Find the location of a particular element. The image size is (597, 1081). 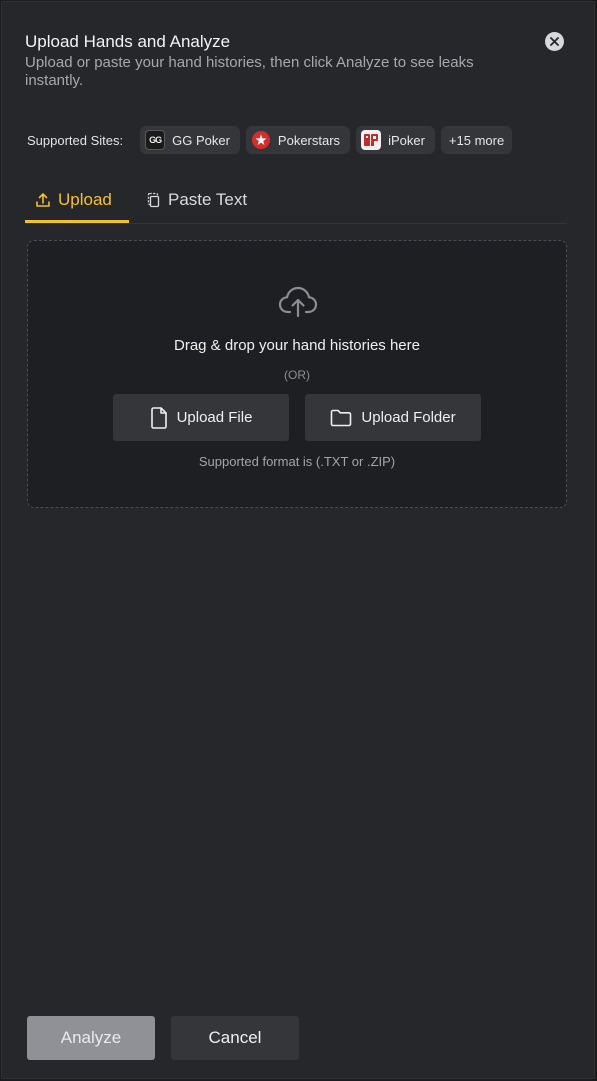

close-icon is located at coordinates (554, 41).